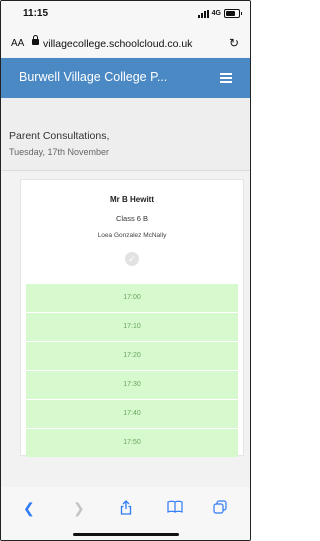 The height and width of the screenshot is (541, 320). Describe the element at coordinates (17, 43) in the screenshot. I see `text-size-button: AA` at that location.